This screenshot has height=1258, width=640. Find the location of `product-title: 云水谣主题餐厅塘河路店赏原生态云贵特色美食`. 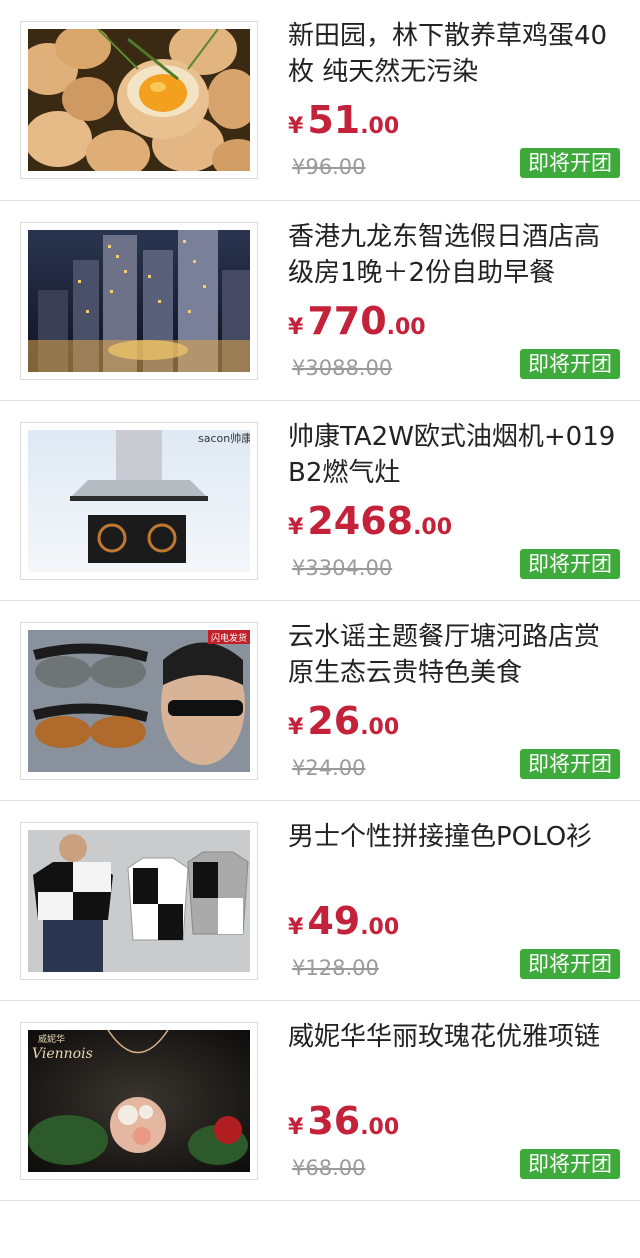

product-title: 云水谣主题餐厅塘河路店赏原生态云贵特色美食 is located at coordinates (453, 655).